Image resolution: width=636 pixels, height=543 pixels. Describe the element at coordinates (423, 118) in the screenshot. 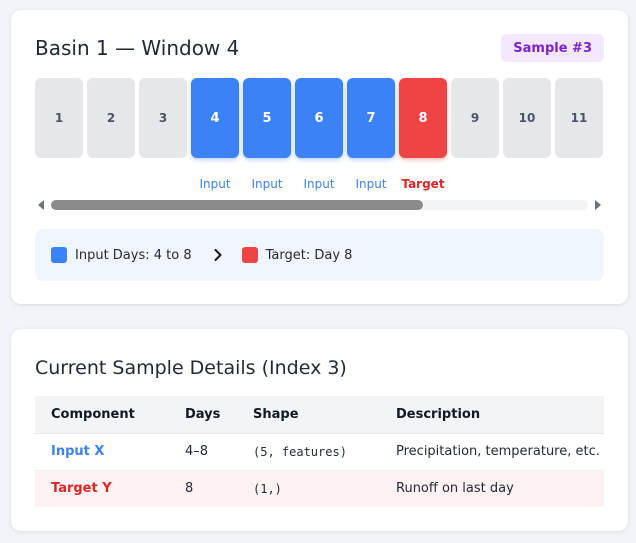

I see `day-cell-target: 8` at that location.